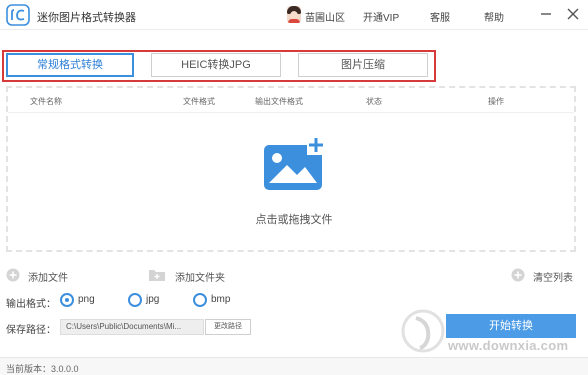 The height and width of the screenshot is (375, 588). I want to click on username: 苗圃山区, so click(325, 16).